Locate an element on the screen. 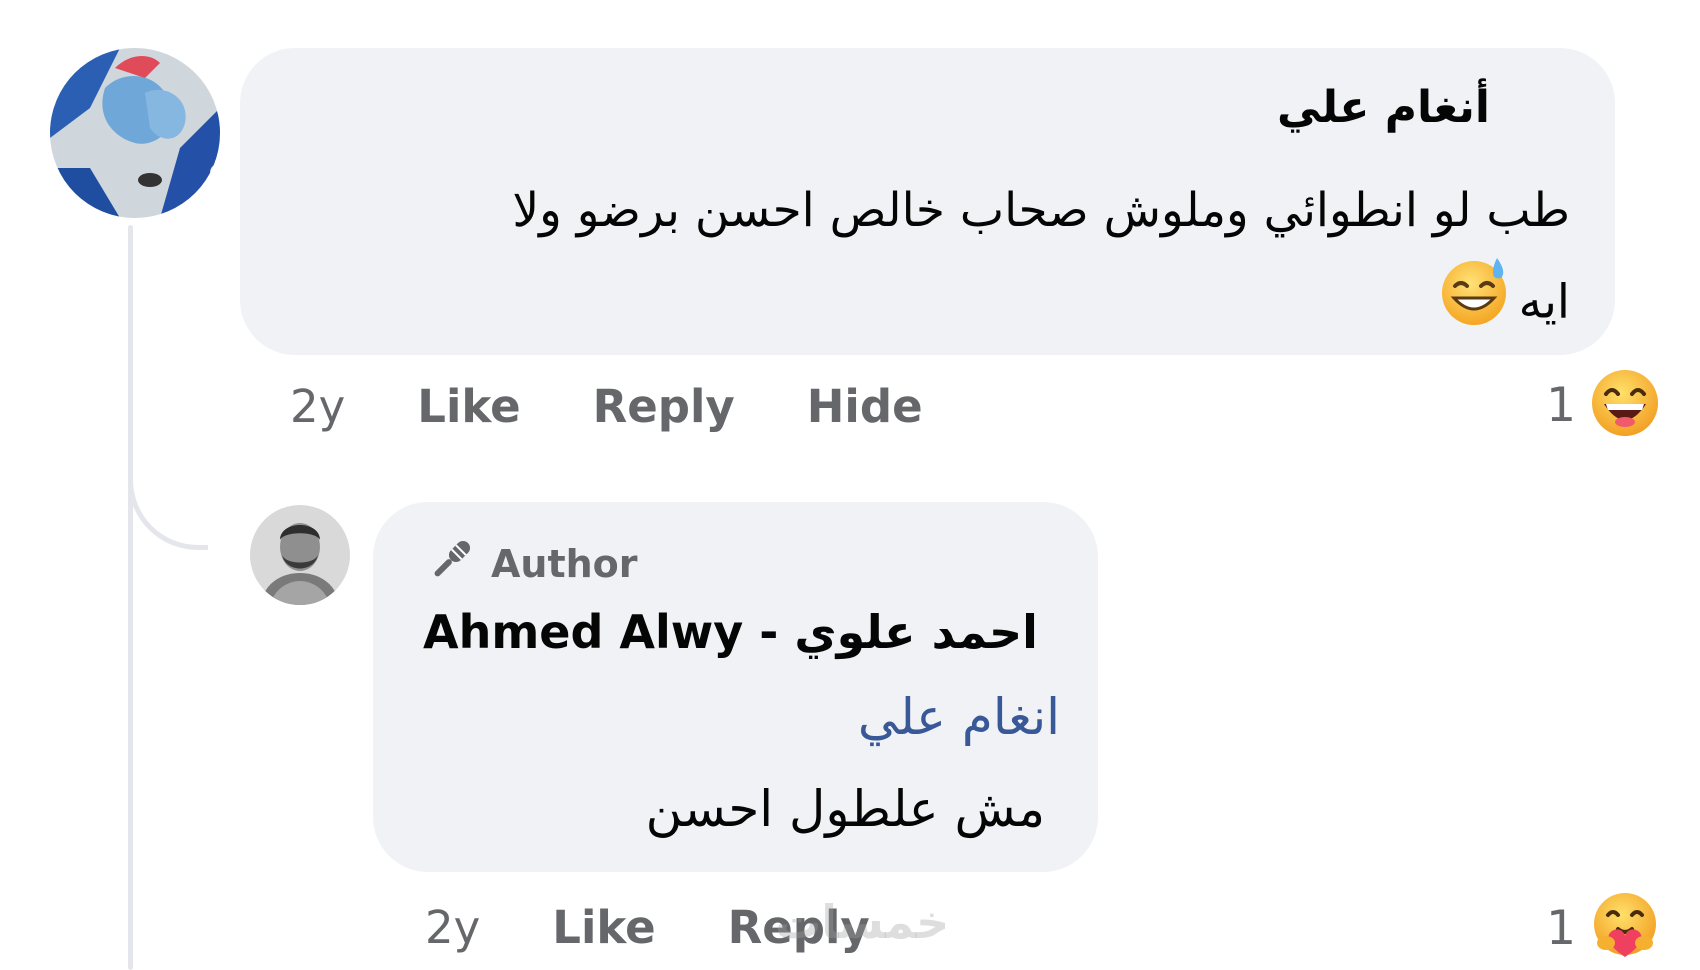  comment-actions: 2y Like Reply Hide is located at coordinates (642, 406).